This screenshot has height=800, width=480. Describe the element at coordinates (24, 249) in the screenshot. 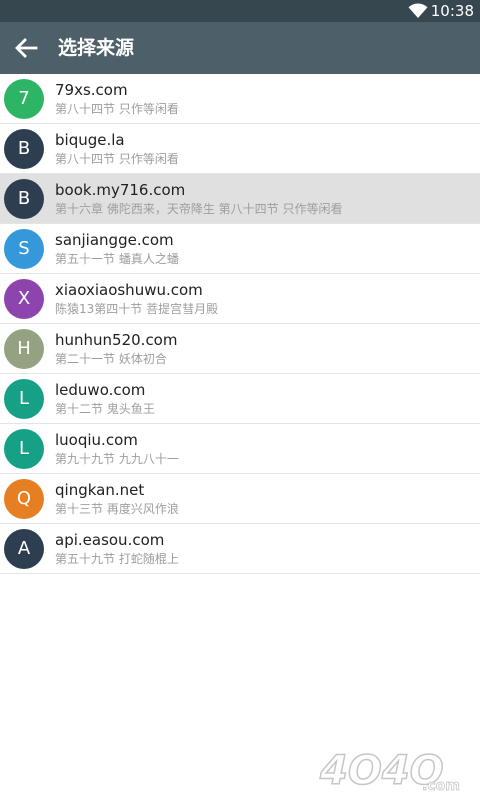

I see `source-avatar: S` at that location.